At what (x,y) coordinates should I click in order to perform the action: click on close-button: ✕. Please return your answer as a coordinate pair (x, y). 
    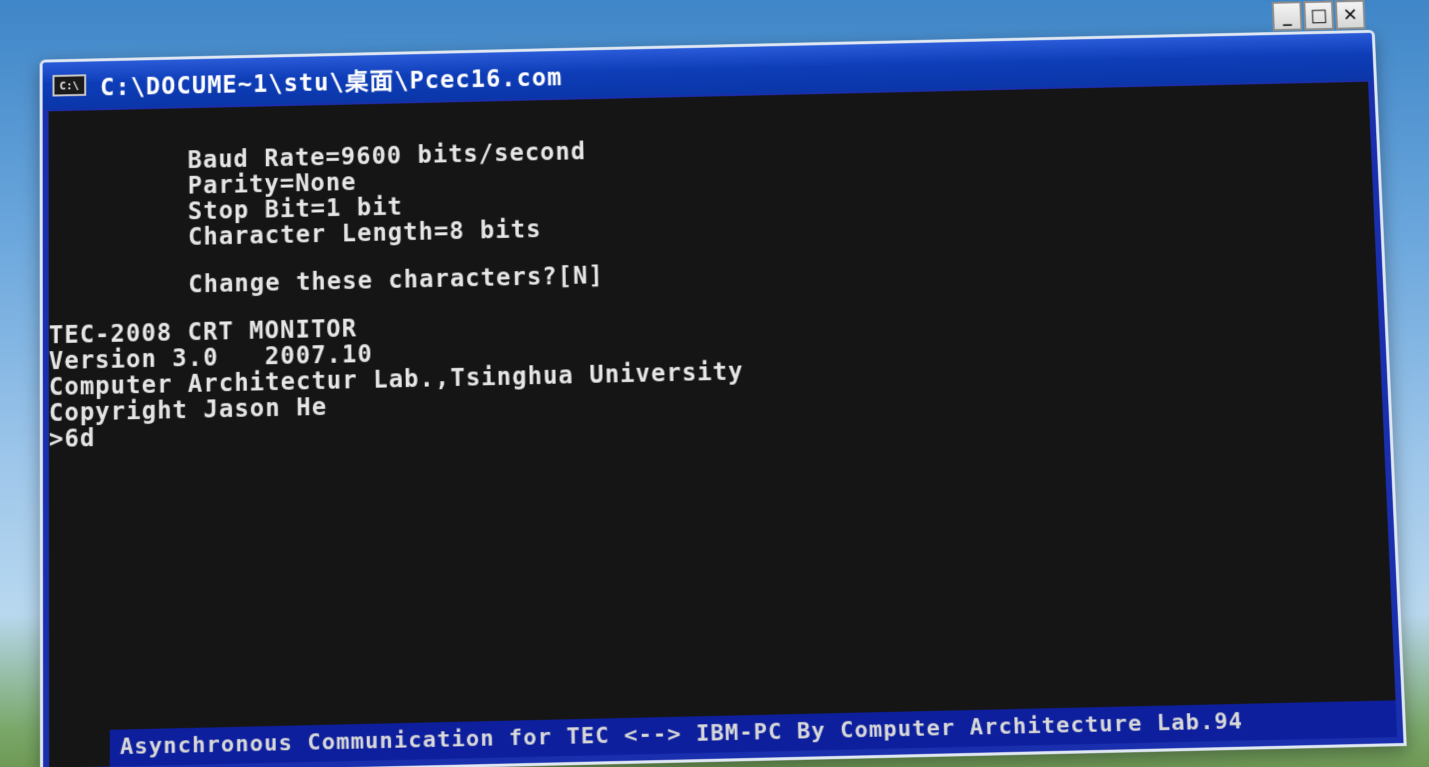
    Looking at the image, I should click on (1350, 15).